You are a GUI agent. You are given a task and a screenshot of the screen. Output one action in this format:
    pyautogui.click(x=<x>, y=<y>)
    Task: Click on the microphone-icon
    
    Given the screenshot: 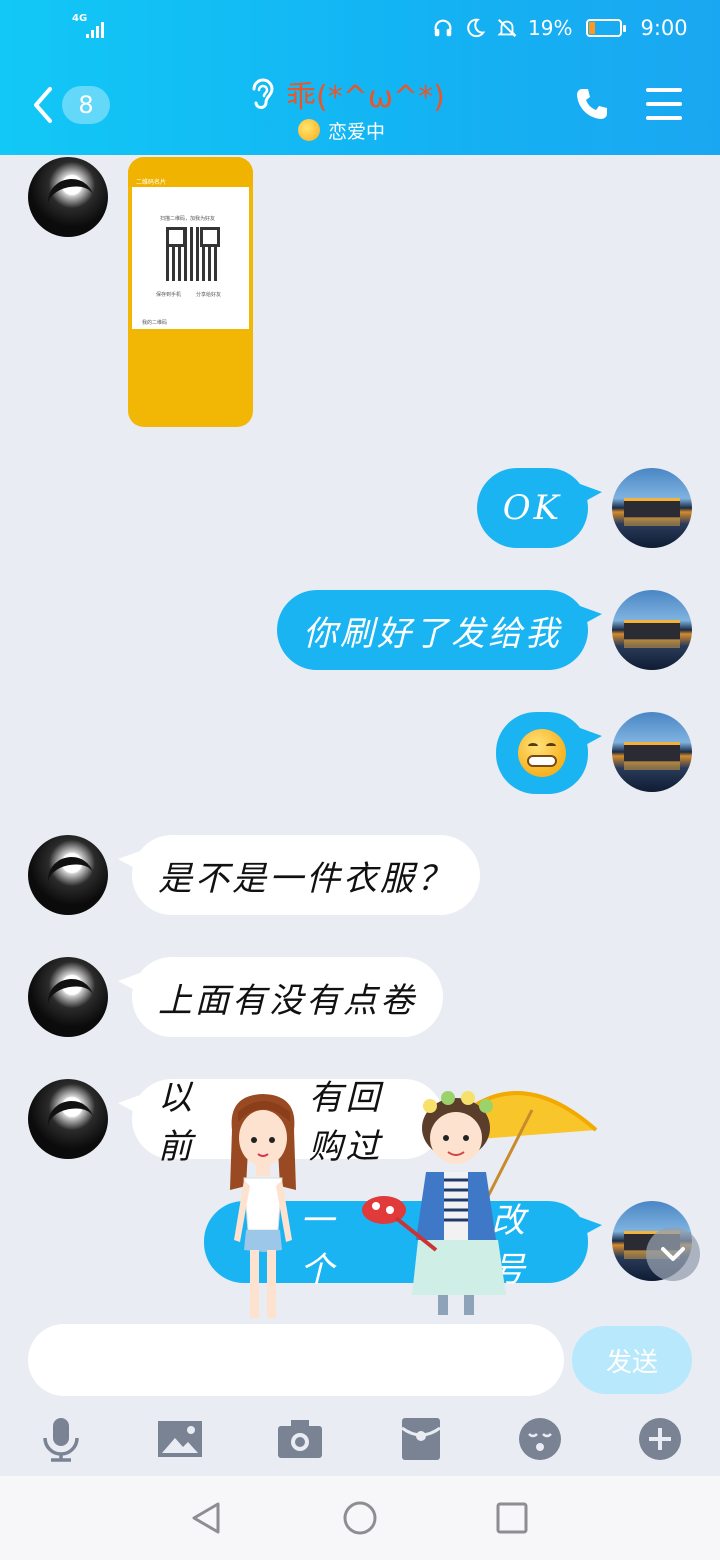 What is the action you would take?
    pyautogui.click(x=61, y=1439)
    